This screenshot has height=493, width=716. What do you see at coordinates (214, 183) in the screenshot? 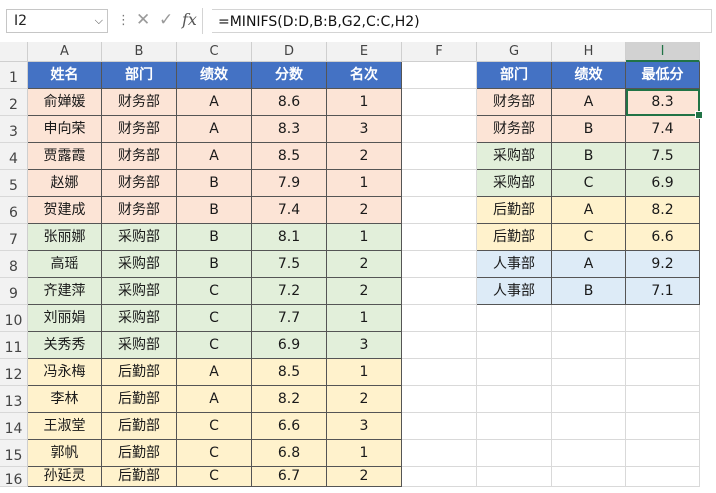
I see `main-table-cell: B` at bounding box center [214, 183].